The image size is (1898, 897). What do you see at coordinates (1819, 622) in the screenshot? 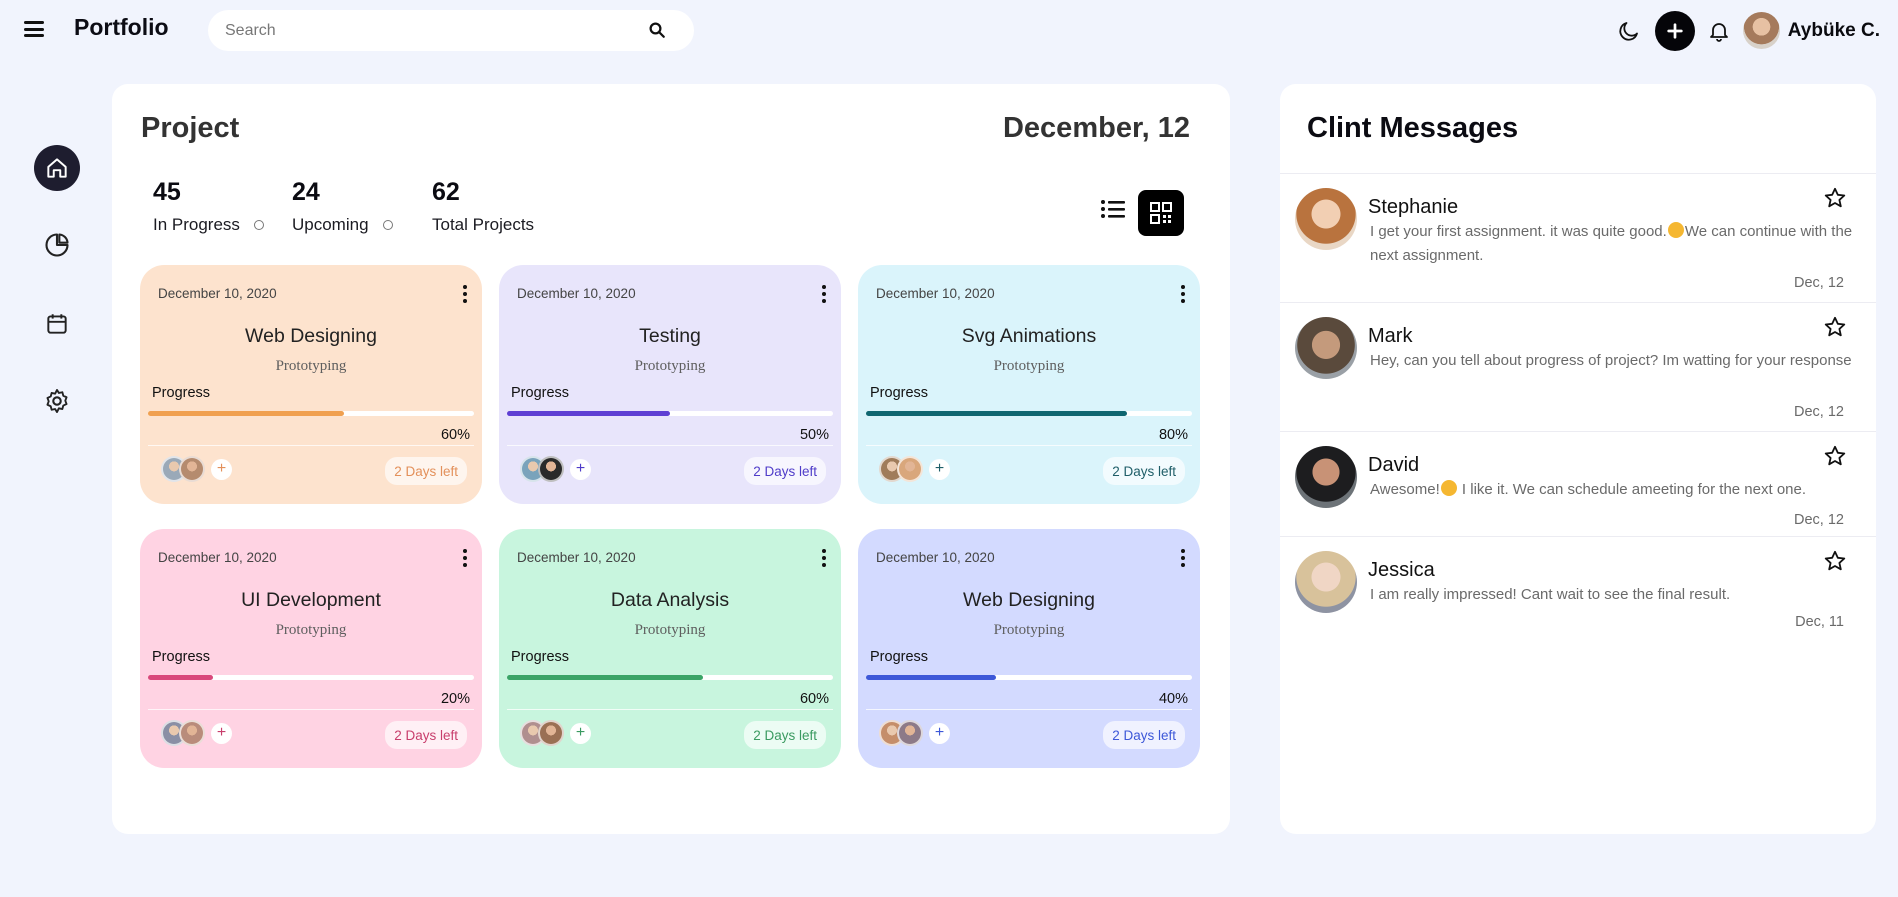
I see `message-time: Dec, 11` at bounding box center [1819, 622].